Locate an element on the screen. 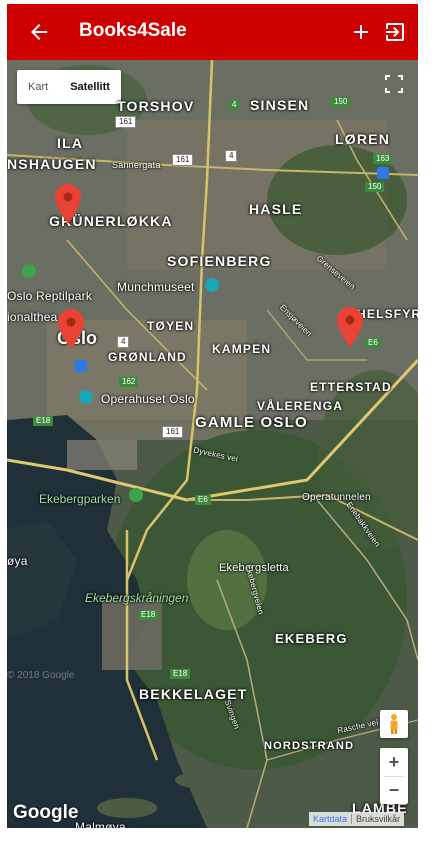 Image resolution: width=438 pixels, height=847 pixels. exit-to-app-icon is located at coordinates (395, 32).